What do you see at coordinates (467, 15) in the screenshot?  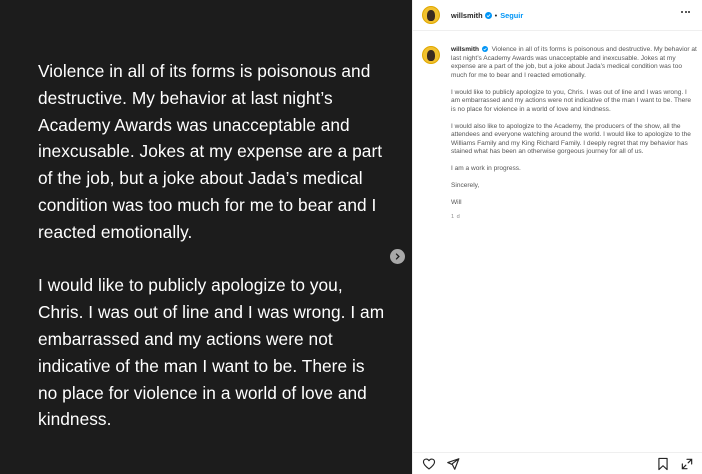 I see `header-username: willsmith` at bounding box center [467, 15].